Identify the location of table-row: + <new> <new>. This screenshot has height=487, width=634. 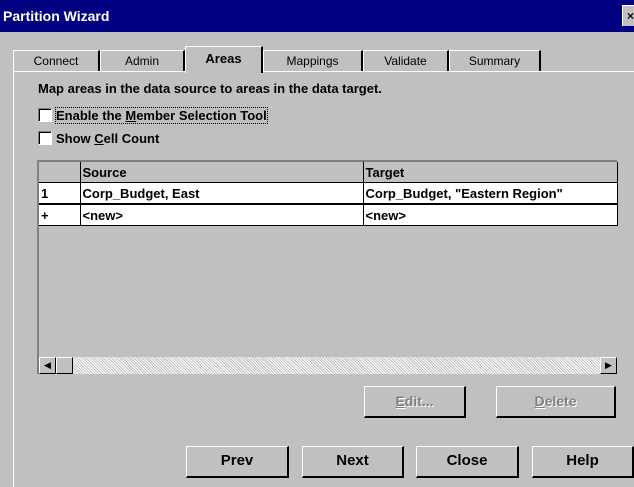
(328, 215).